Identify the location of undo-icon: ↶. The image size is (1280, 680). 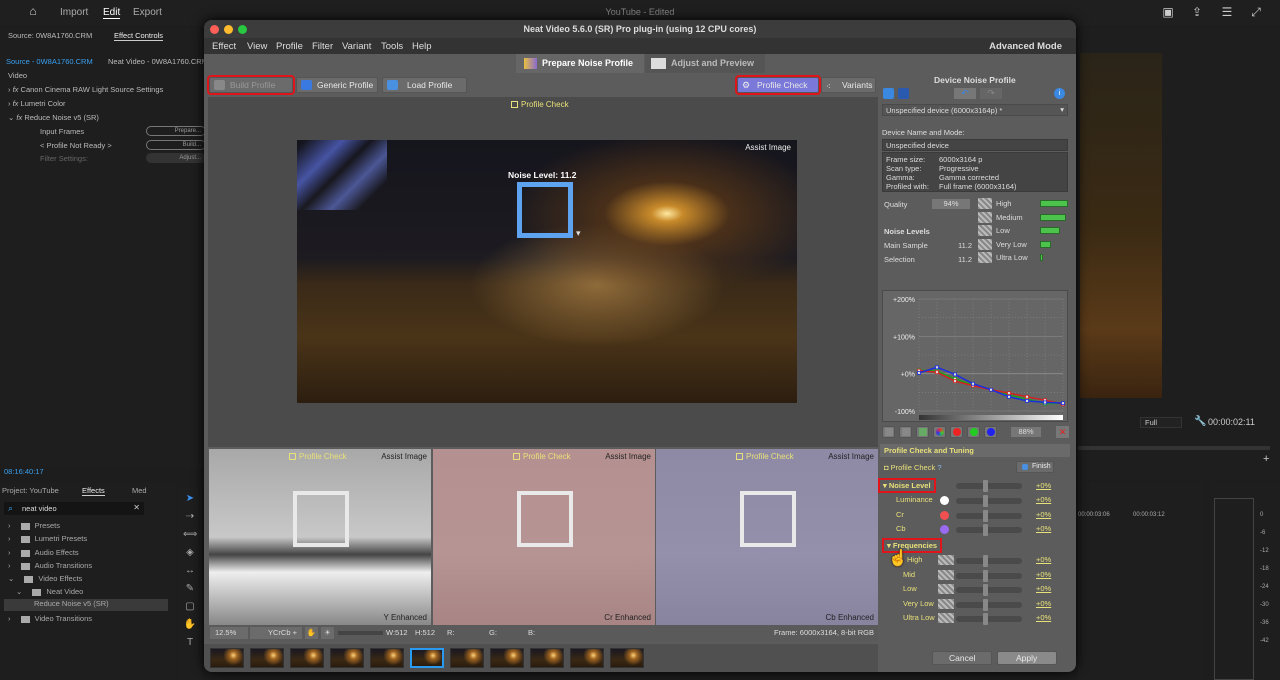
(965, 93).